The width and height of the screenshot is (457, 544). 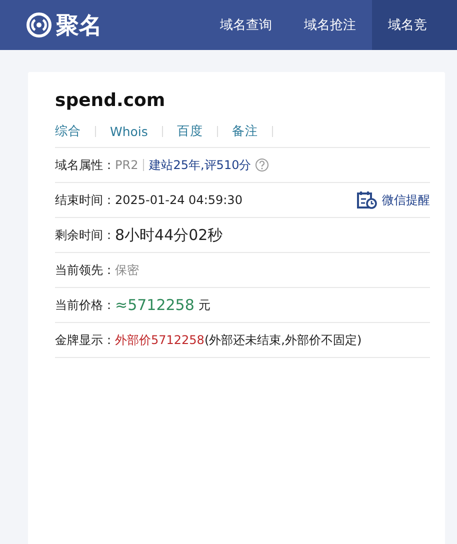 I want to click on pr-value: PR2, so click(x=126, y=165).